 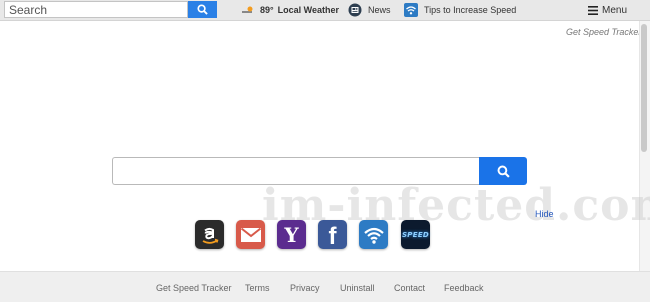 I want to click on toolbar-search-button, so click(x=202, y=9).